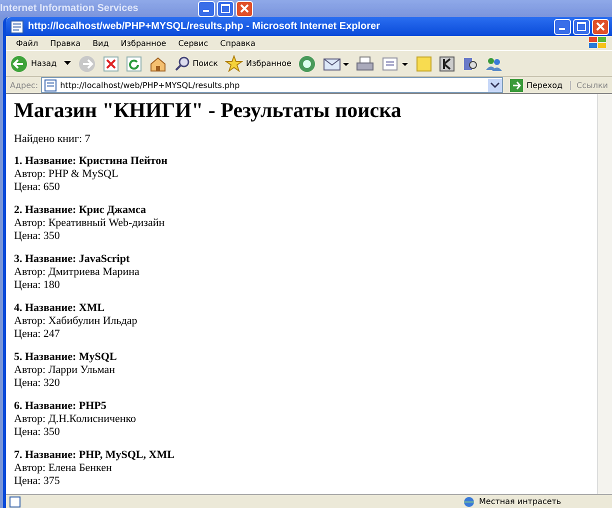  I want to click on book-author: Автор: Креативный Web-дизайн, so click(90, 223).